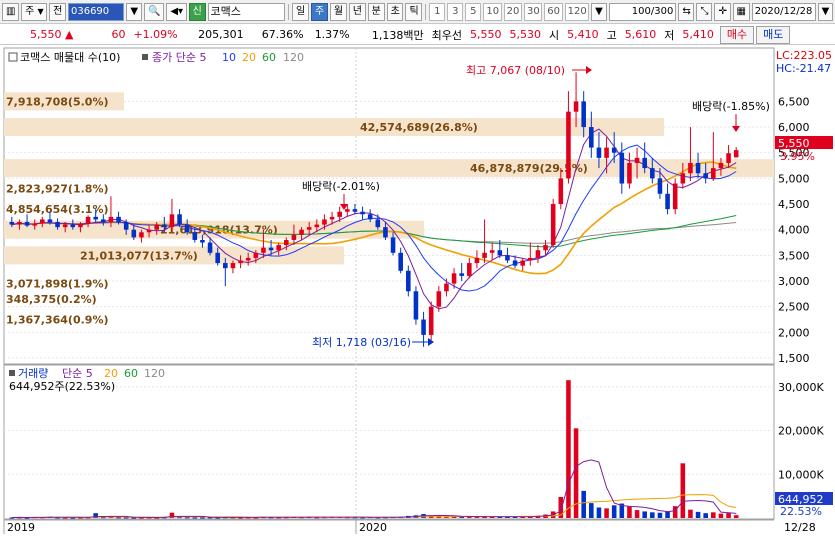 The height and width of the screenshot is (539, 835). What do you see at coordinates (599, 11) in the screenshot?
I see `interval-dropdown-icon: ▼` at bounding box center [599, 11].